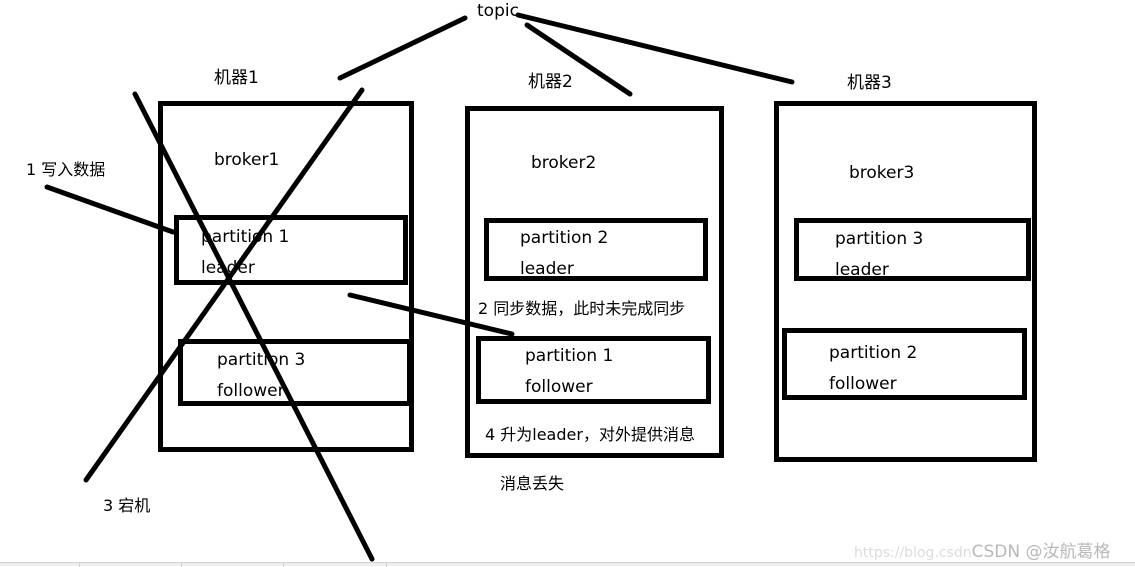  I want to click on machine3-partition3-box, so click(912, 249).